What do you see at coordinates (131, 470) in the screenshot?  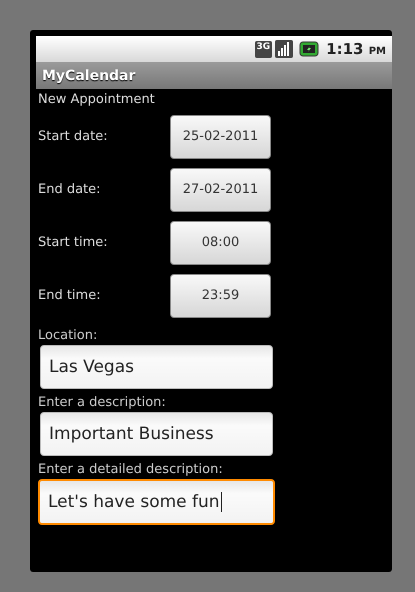 I see `field-label: Enter a detailed description:` at bounding box center [131, 470].